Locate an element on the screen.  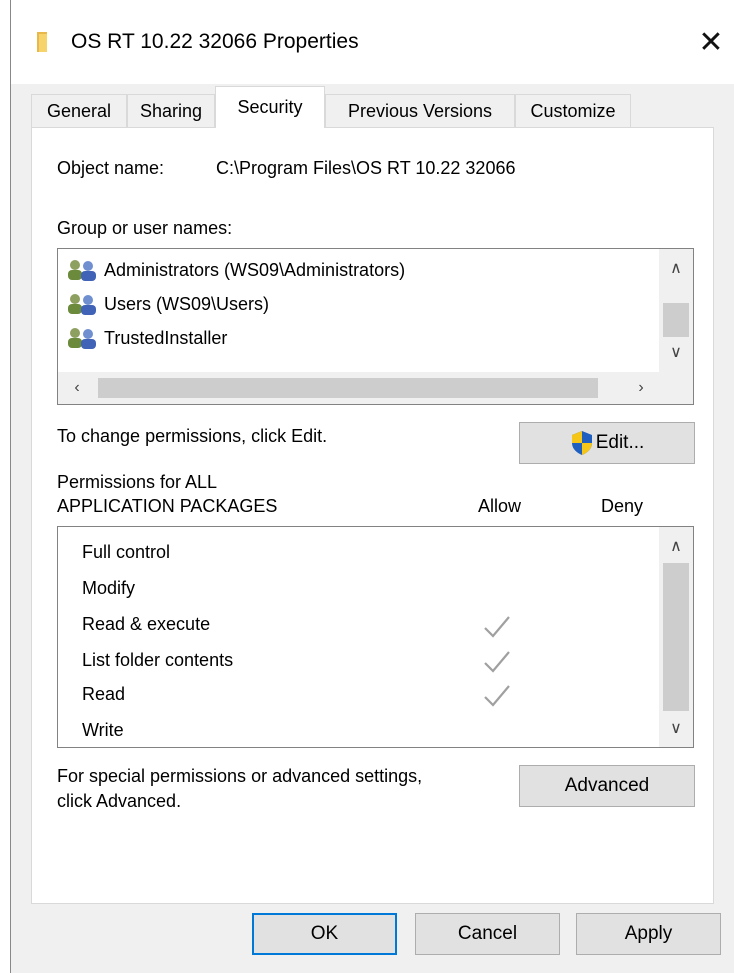
close-button: ✕ is located at coordinates (711, 42).